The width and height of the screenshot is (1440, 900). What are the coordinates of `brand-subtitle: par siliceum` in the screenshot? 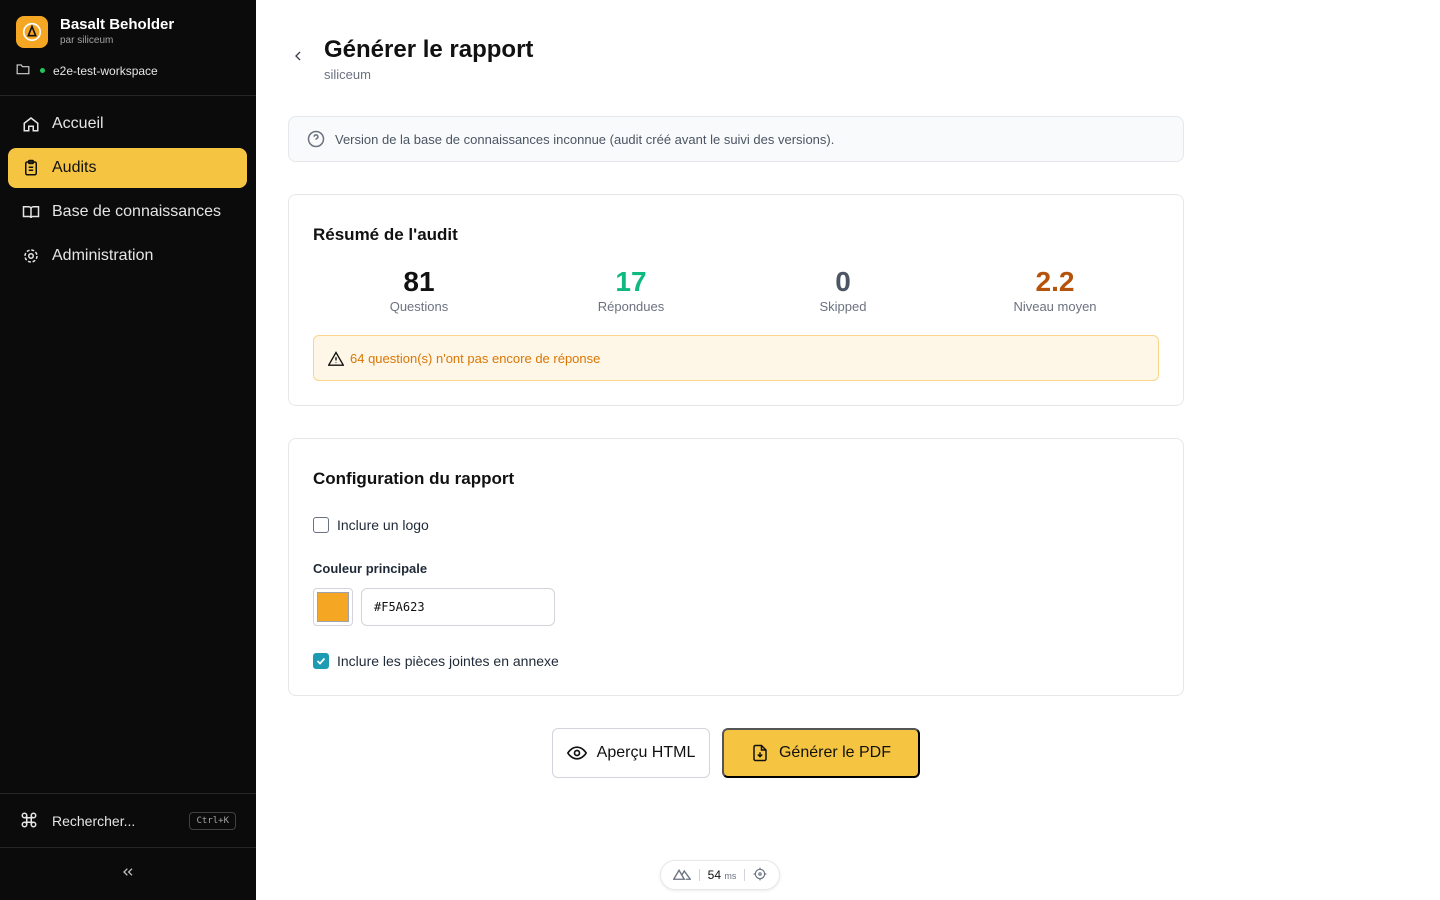 It's located at (87, 40).